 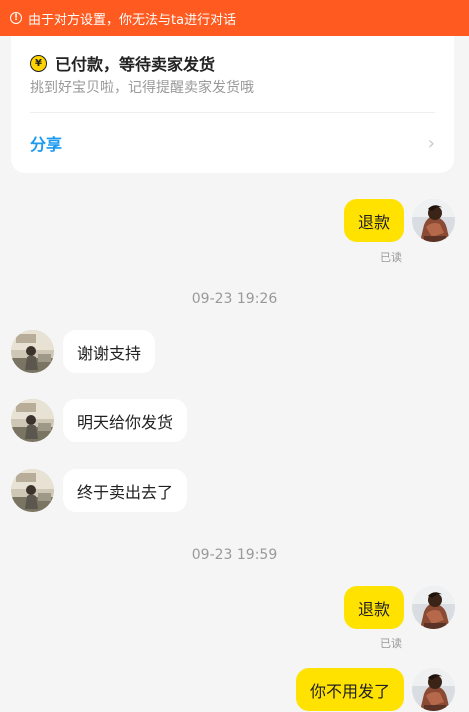 What do you see at coordinates (125, 490) in the screenshot?
I see `message-bubble: 终于卖出去了` at bounding box center [125, 490].